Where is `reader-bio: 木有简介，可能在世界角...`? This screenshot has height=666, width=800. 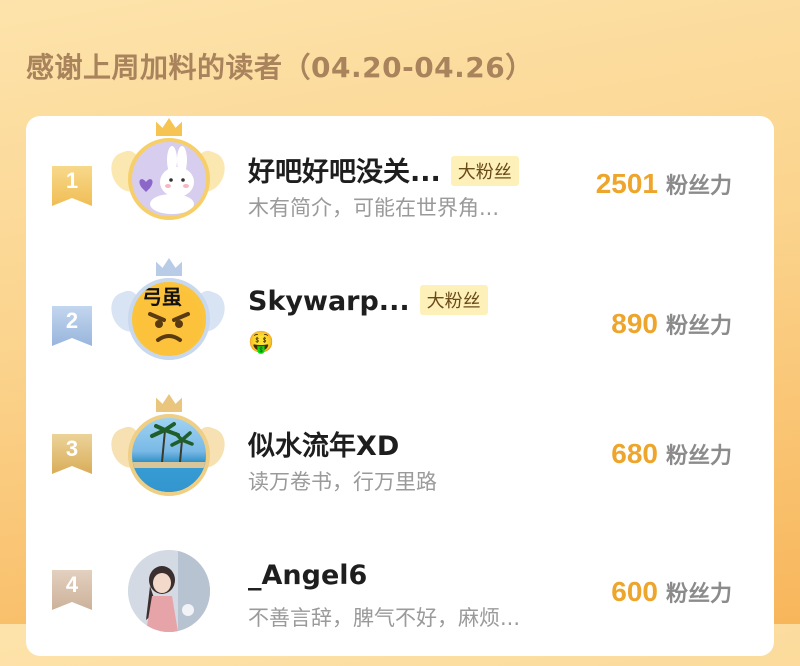 reader-bio: 木有简介，可能在世界角... is located at coordinates (374, 208).